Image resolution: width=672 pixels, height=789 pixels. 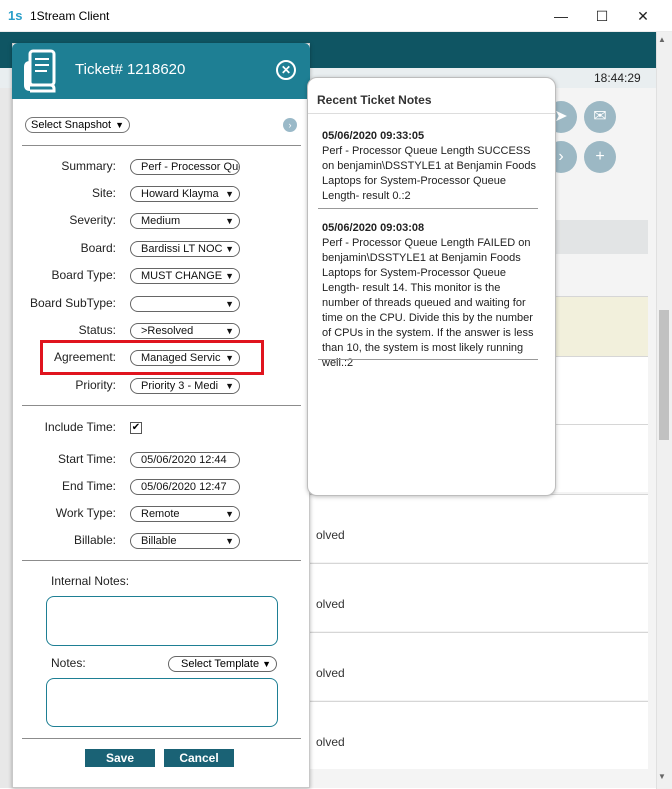 What do you see at coordinates (86, 459) in the screenshot?
I see `start-time-label: Start Time:` at bounding box center [86, 459].